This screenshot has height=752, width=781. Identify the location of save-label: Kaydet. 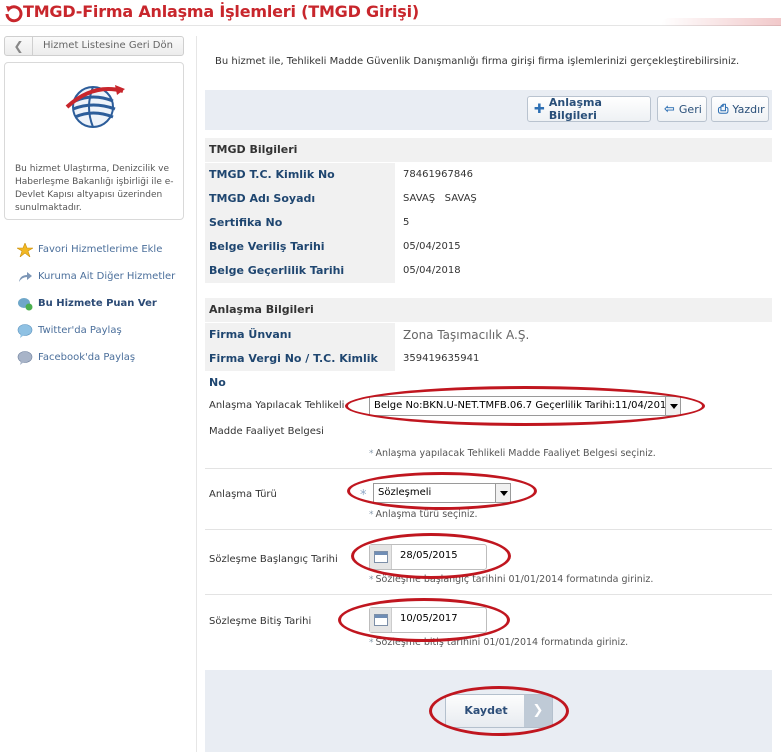
(486, 710).